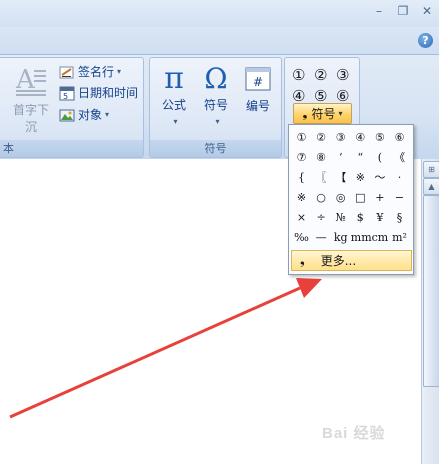  What do you see at coordinates (301, 137) in the screenshot?
I see `symbol-cell: ①` at bounding box center [301, 137].